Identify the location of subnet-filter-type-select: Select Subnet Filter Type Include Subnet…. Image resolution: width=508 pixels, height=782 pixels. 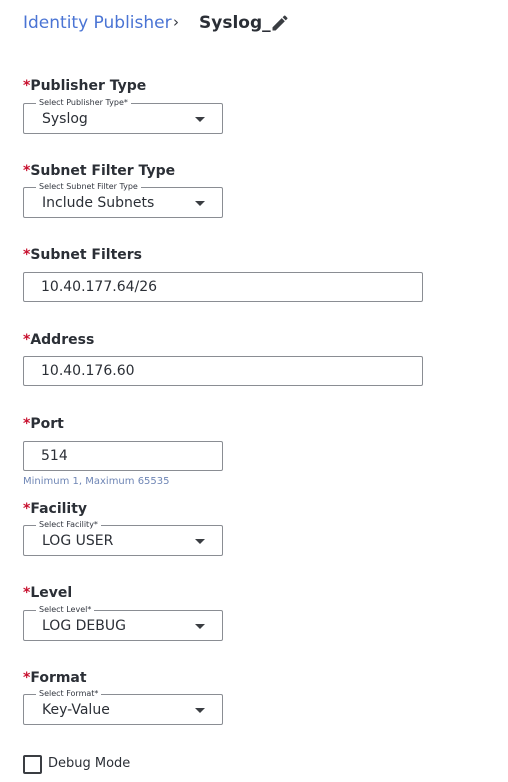
(123, 200).